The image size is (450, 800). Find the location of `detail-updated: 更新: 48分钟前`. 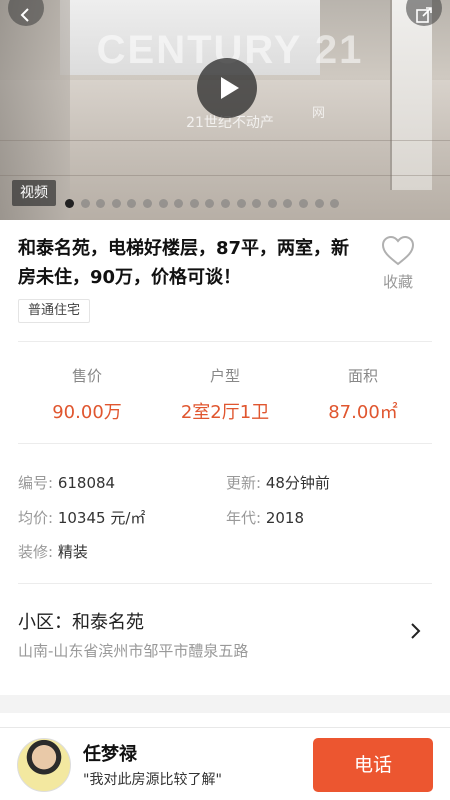

detail-updated: 更新: 48分钟前 is located at coordinates (278, 482).